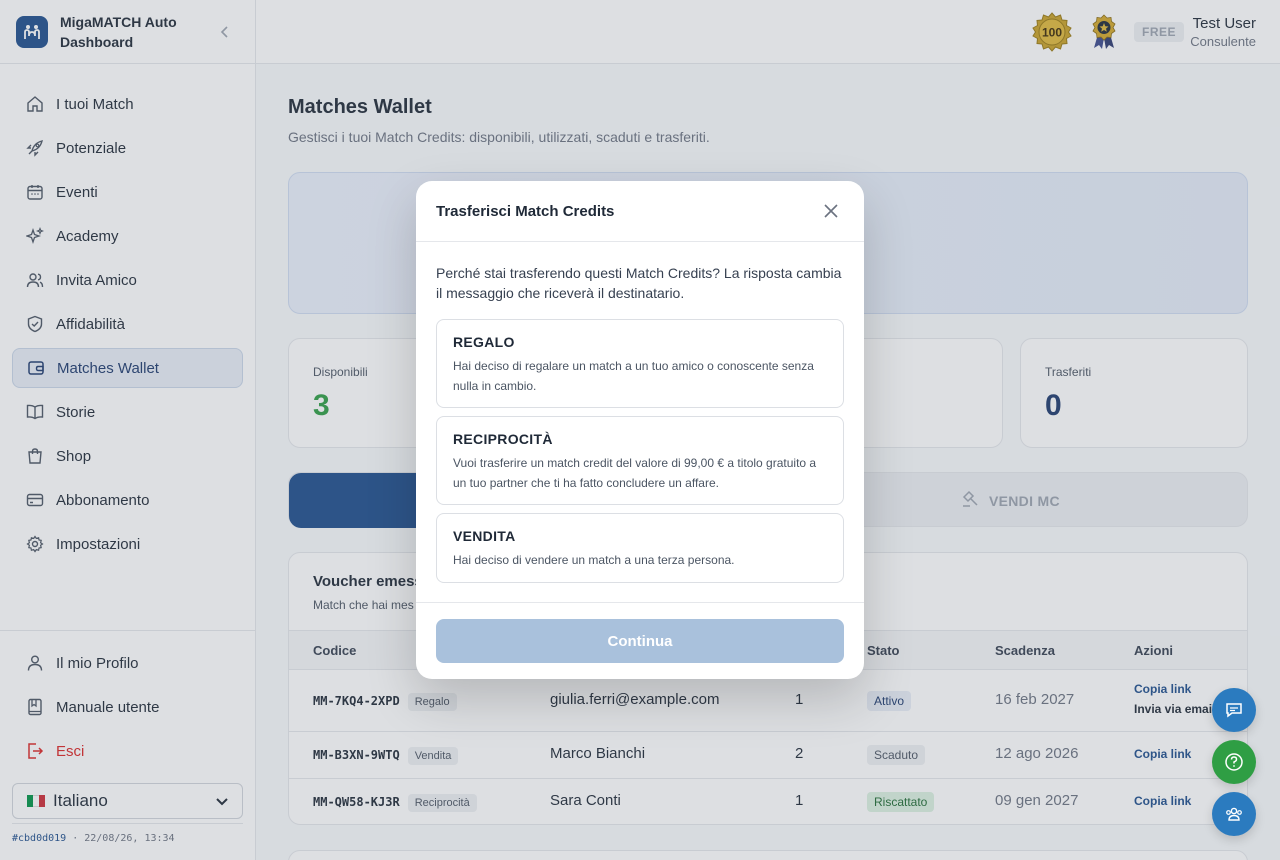  I want to click on community-button, so click(1234, 814).